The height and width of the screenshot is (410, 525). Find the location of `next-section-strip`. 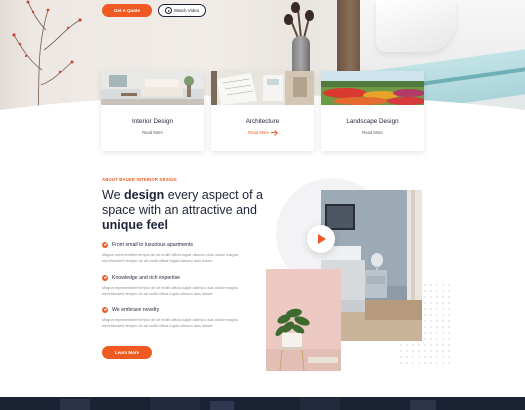

next-section-strip is located at coordinates (262, 403).